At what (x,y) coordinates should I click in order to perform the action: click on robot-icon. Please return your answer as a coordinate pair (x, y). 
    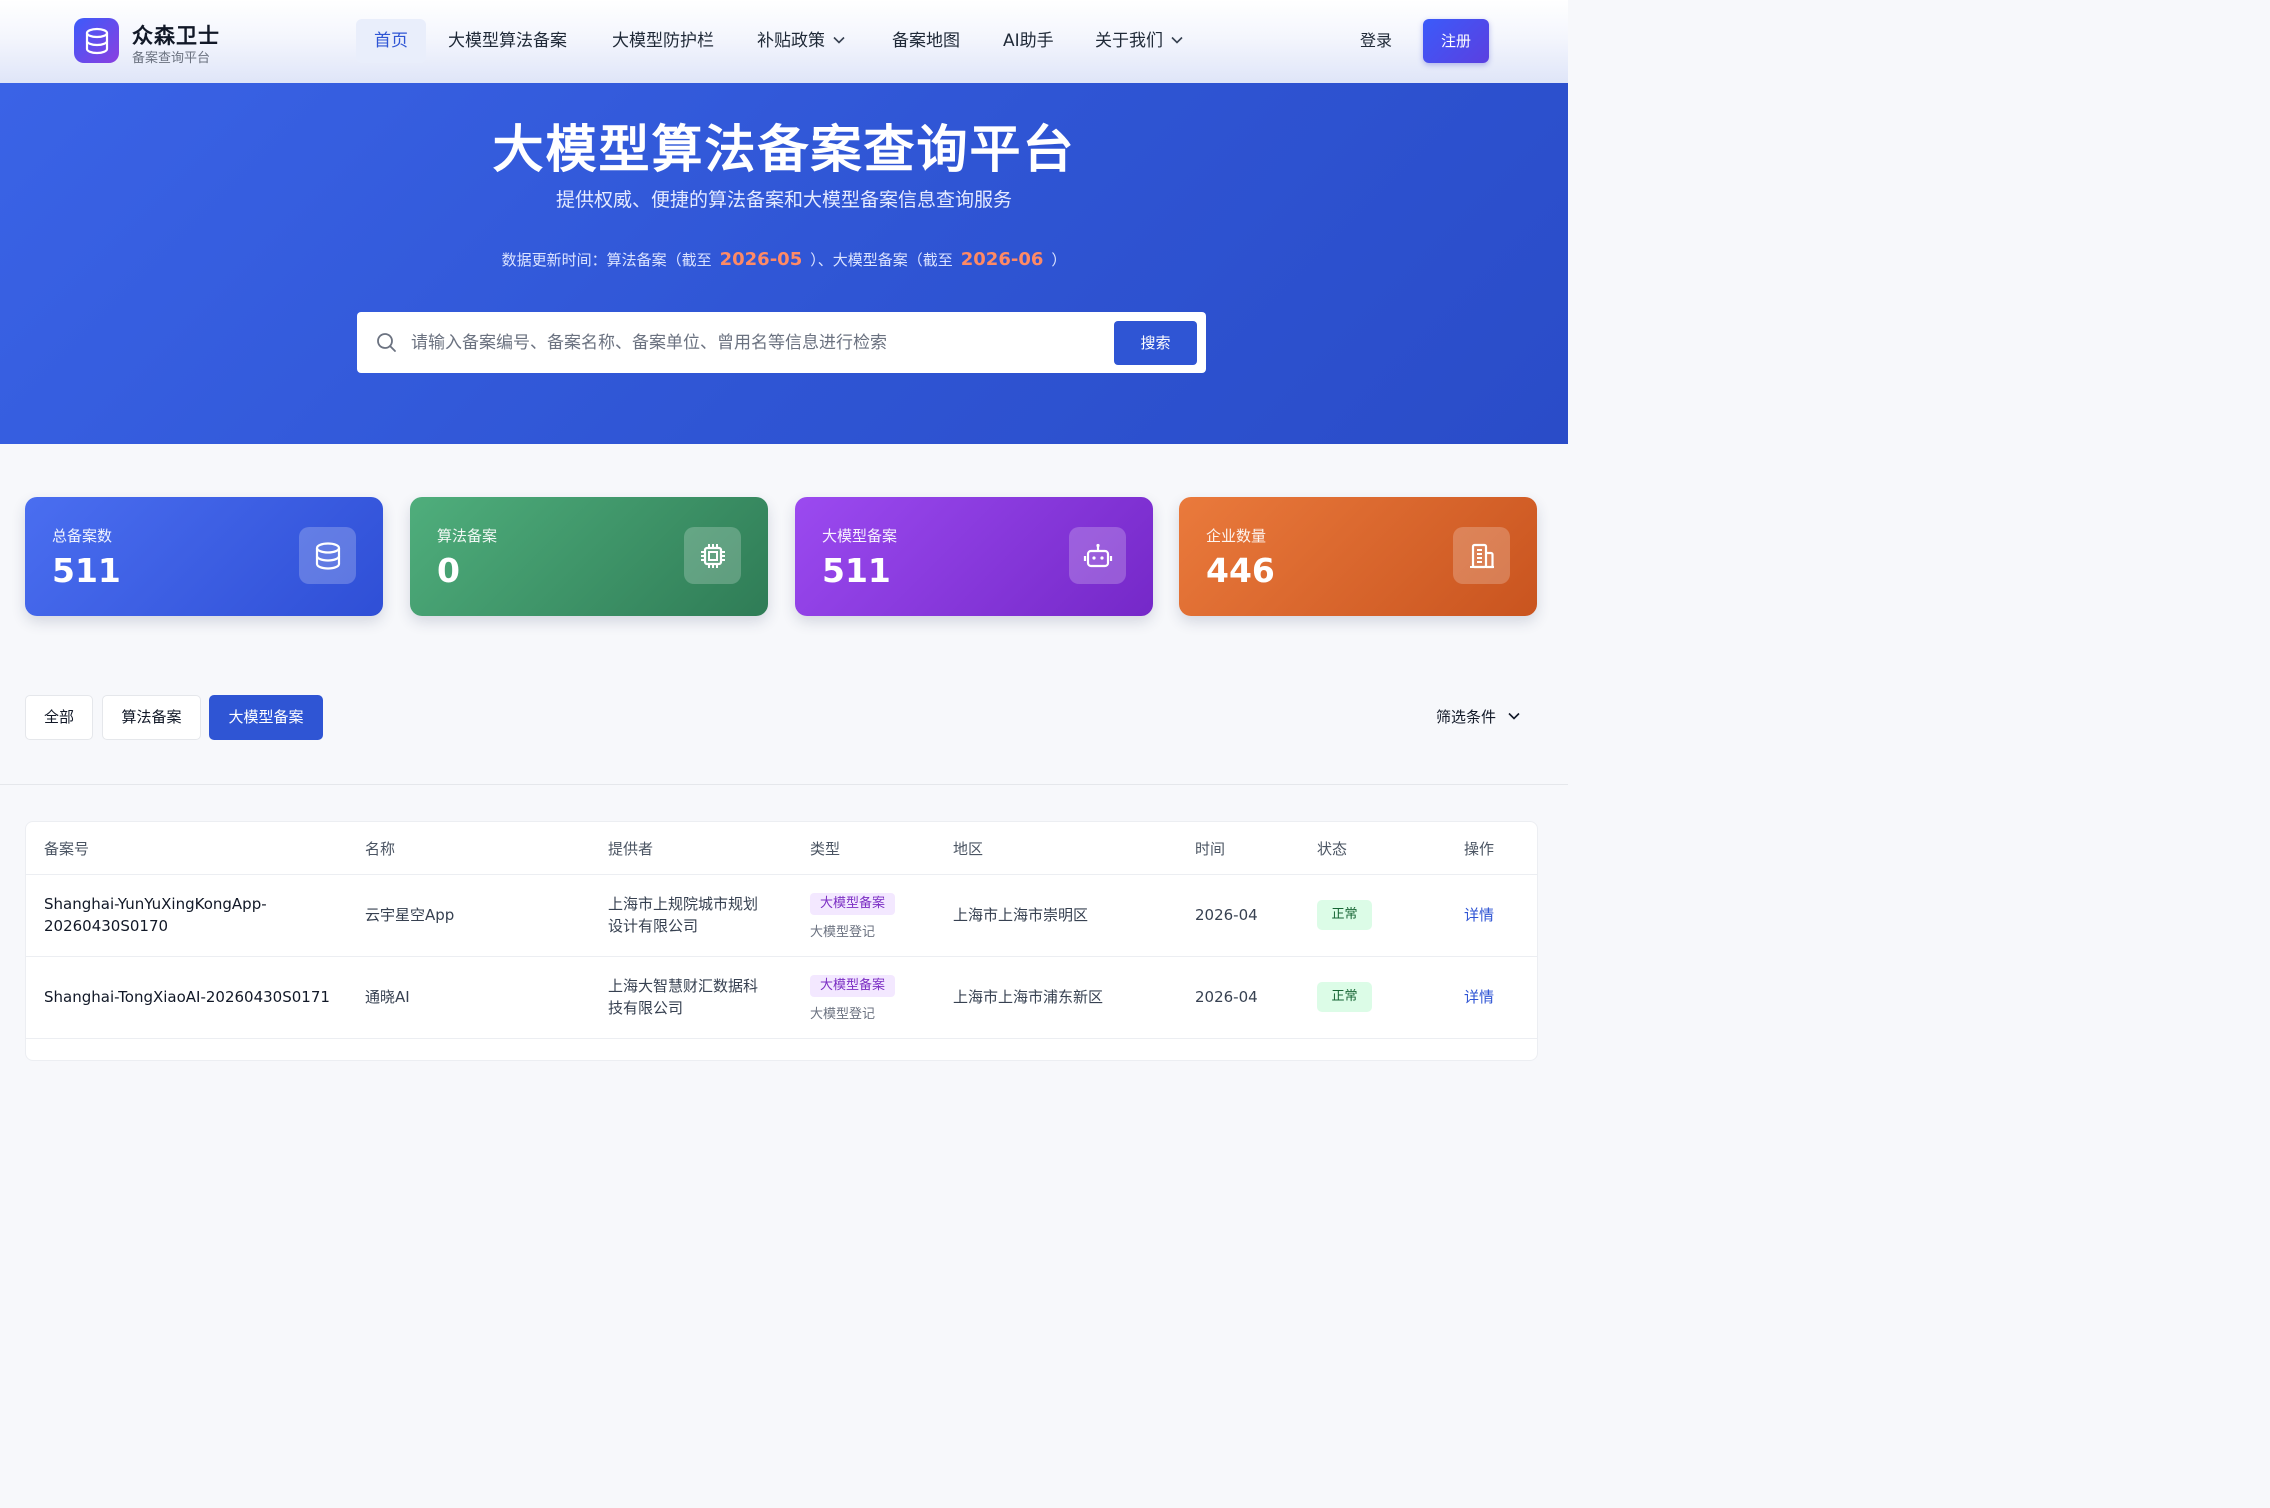
    Looking at the image, I should click on (1097, 555).